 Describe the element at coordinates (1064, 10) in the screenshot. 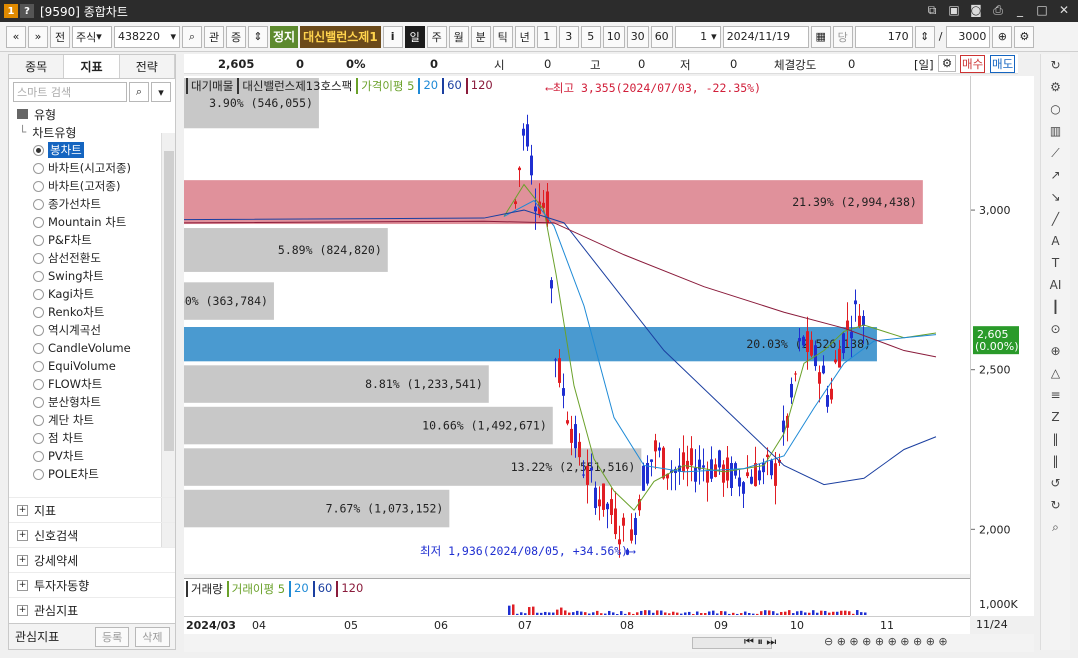

I see `close-icon: ✕` at that location.